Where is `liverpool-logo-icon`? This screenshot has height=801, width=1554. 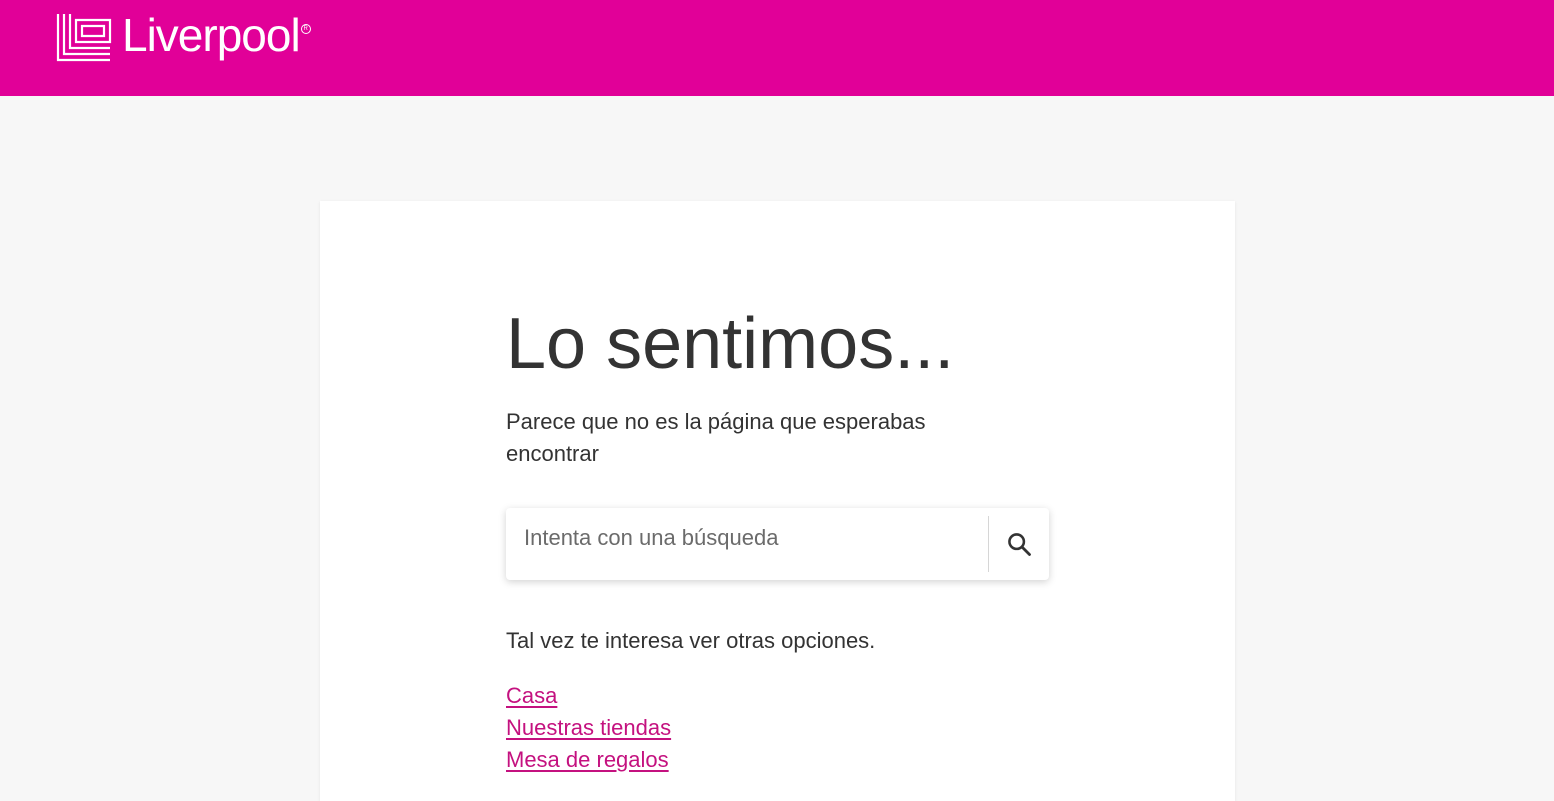
liverpool-logo-icon is located at coordinates (84, 38).